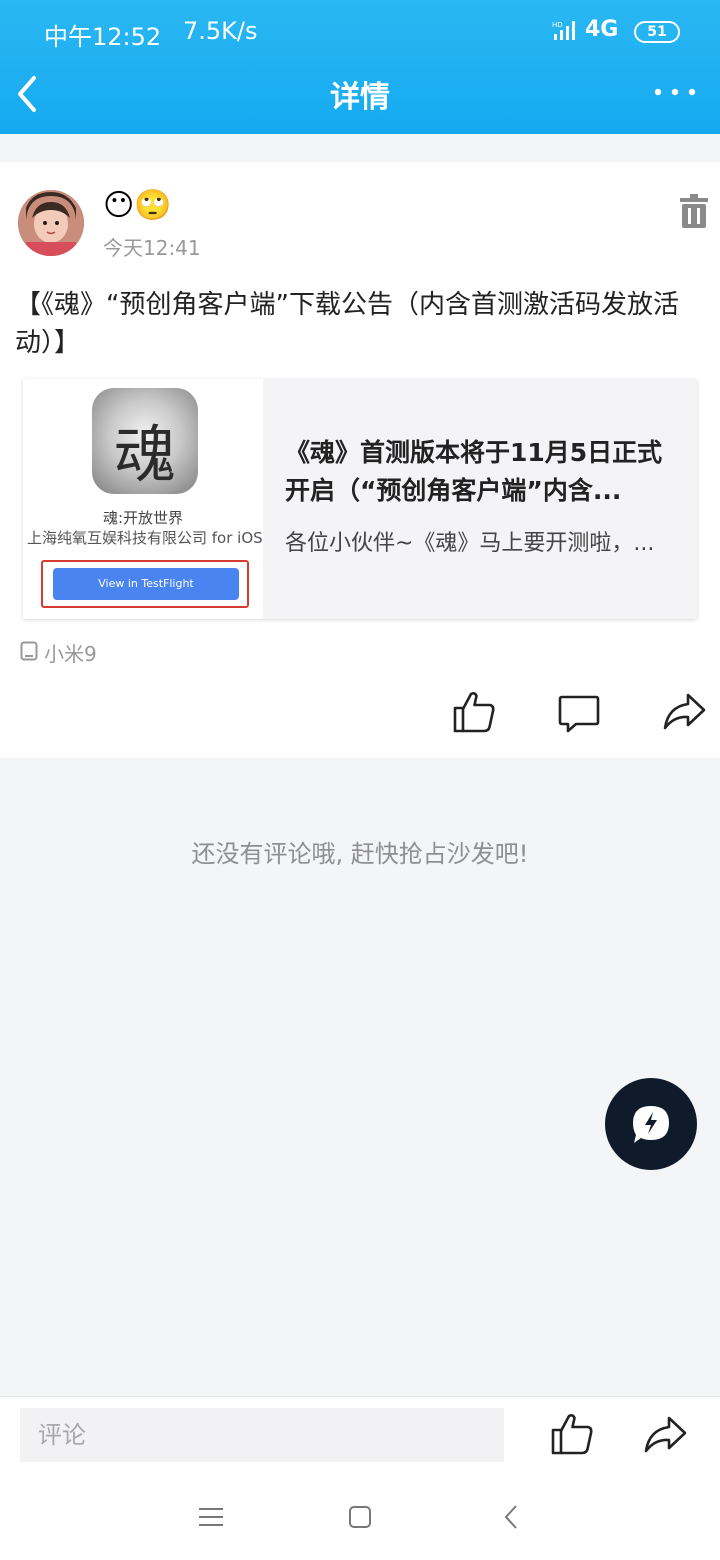 Image resolution: width=720 pixels, height=1560 pixels. I want to click on nav-bar: 详情, so click(360, 99).